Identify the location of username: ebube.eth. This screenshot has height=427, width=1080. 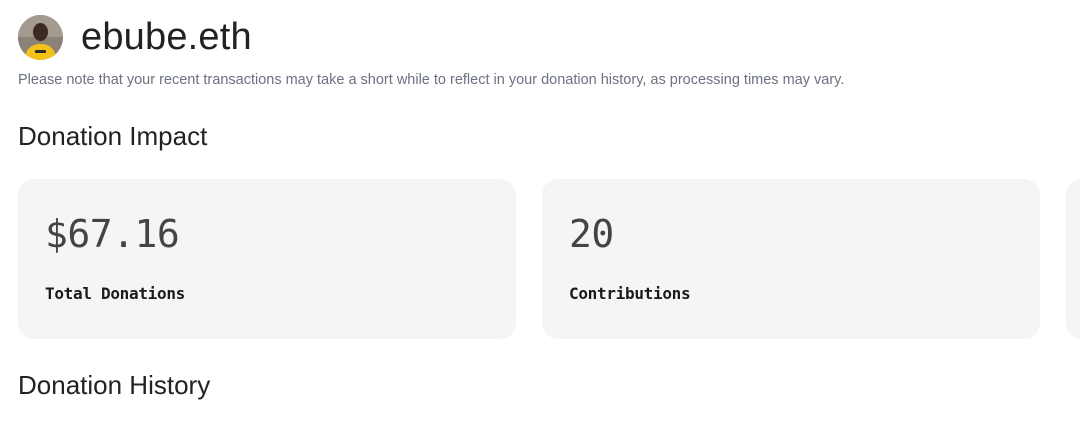
(166, 37).